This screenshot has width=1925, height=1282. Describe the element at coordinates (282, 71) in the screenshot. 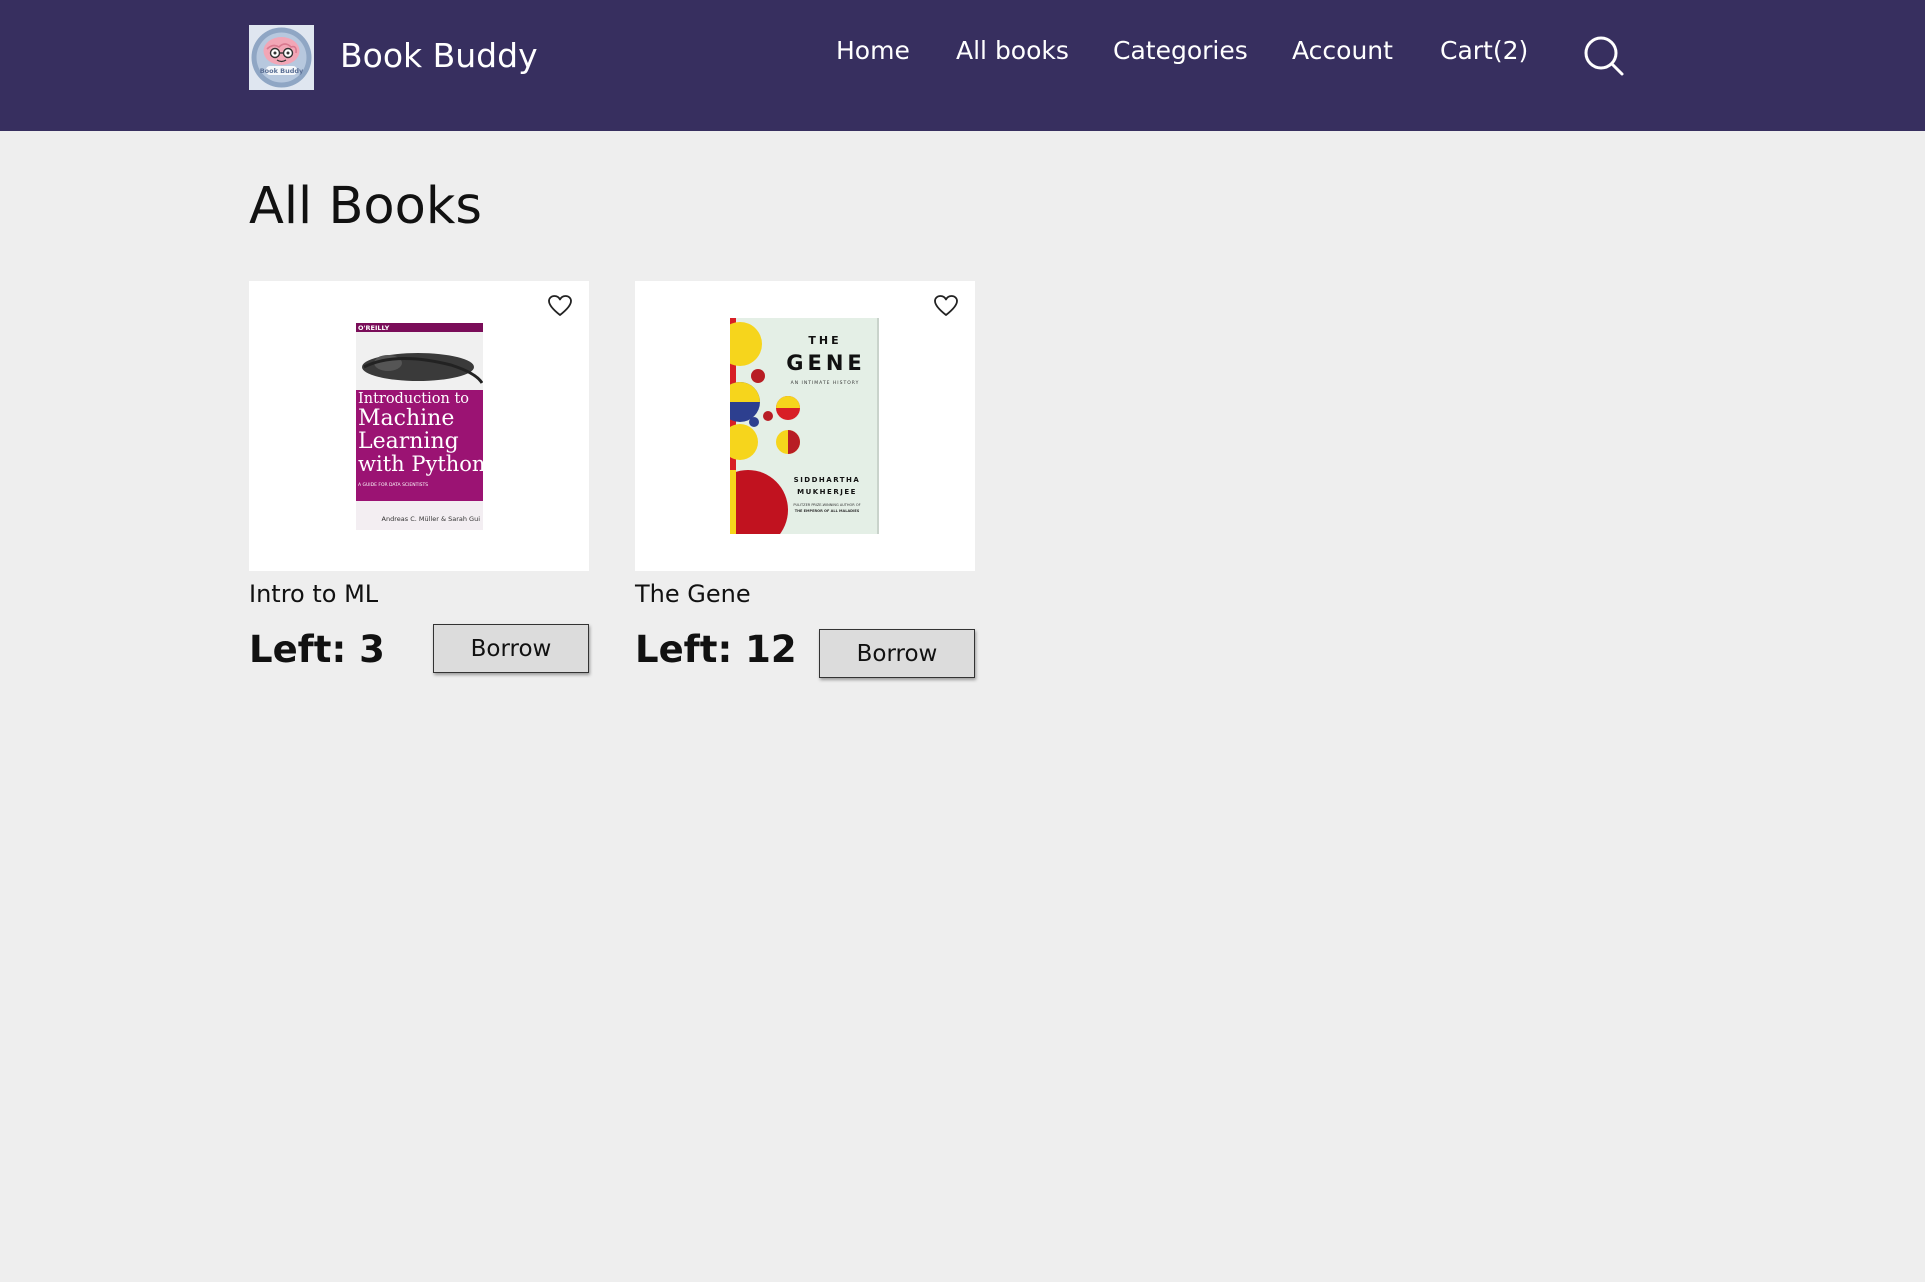

I see `logo-text: Book Buddy` at that location.